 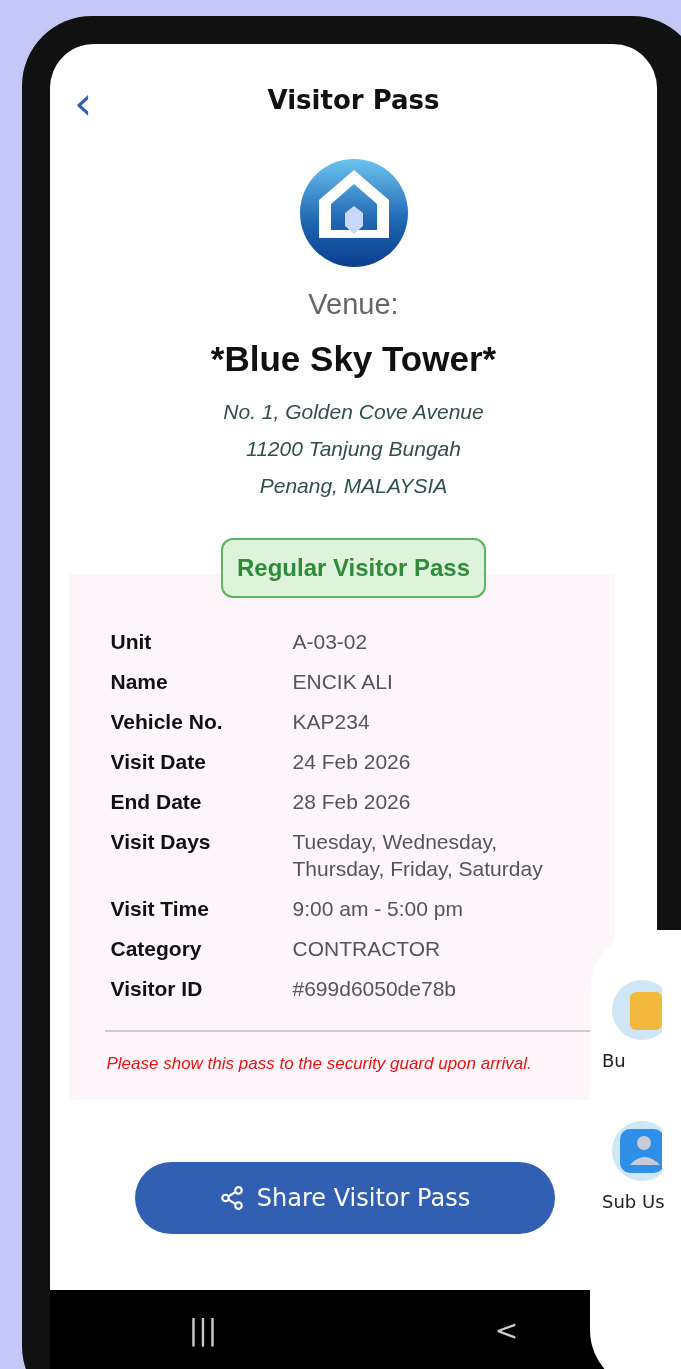 What do you see at coordinates (156, 949) in the screenshot?
I see `detail-label: Category` at bounding box center [156, 949].